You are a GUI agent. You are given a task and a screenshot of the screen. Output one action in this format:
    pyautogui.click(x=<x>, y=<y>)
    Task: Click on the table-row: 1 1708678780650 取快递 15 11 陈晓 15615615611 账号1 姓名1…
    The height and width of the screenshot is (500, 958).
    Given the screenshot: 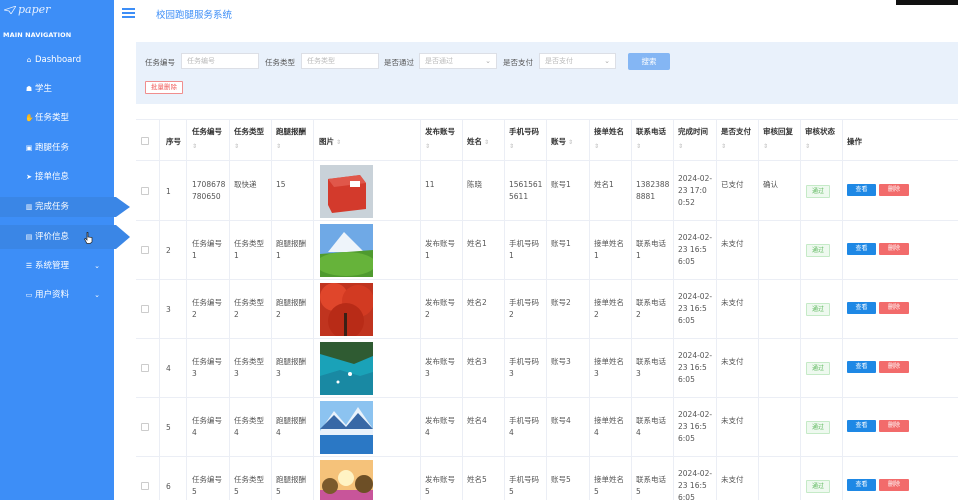 What is the action you would take?
    pyautogui.click(x=547, y=191)
    